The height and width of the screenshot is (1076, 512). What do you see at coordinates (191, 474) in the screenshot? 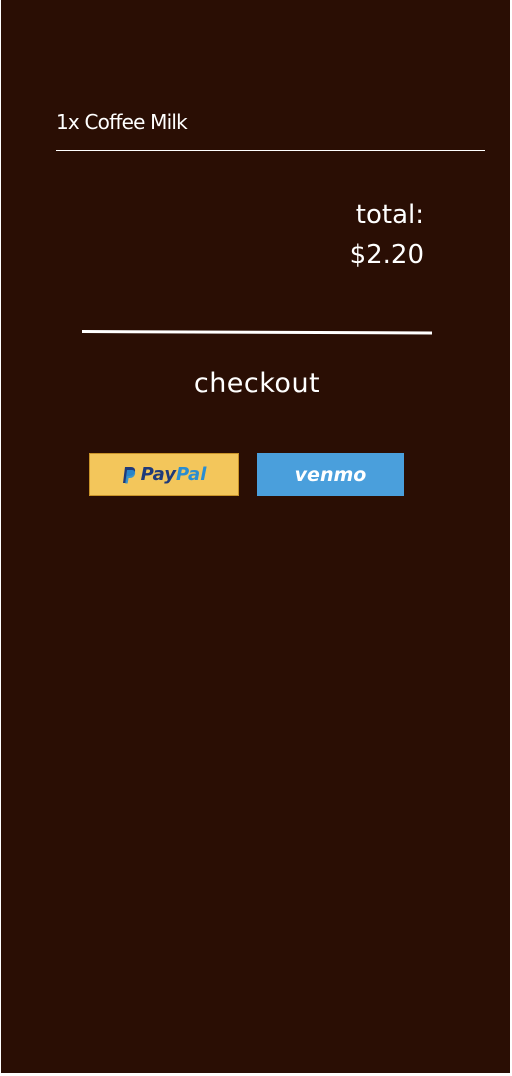
I see `paypal-wordmark-pal: Pal` at bounding box center [191, 474].